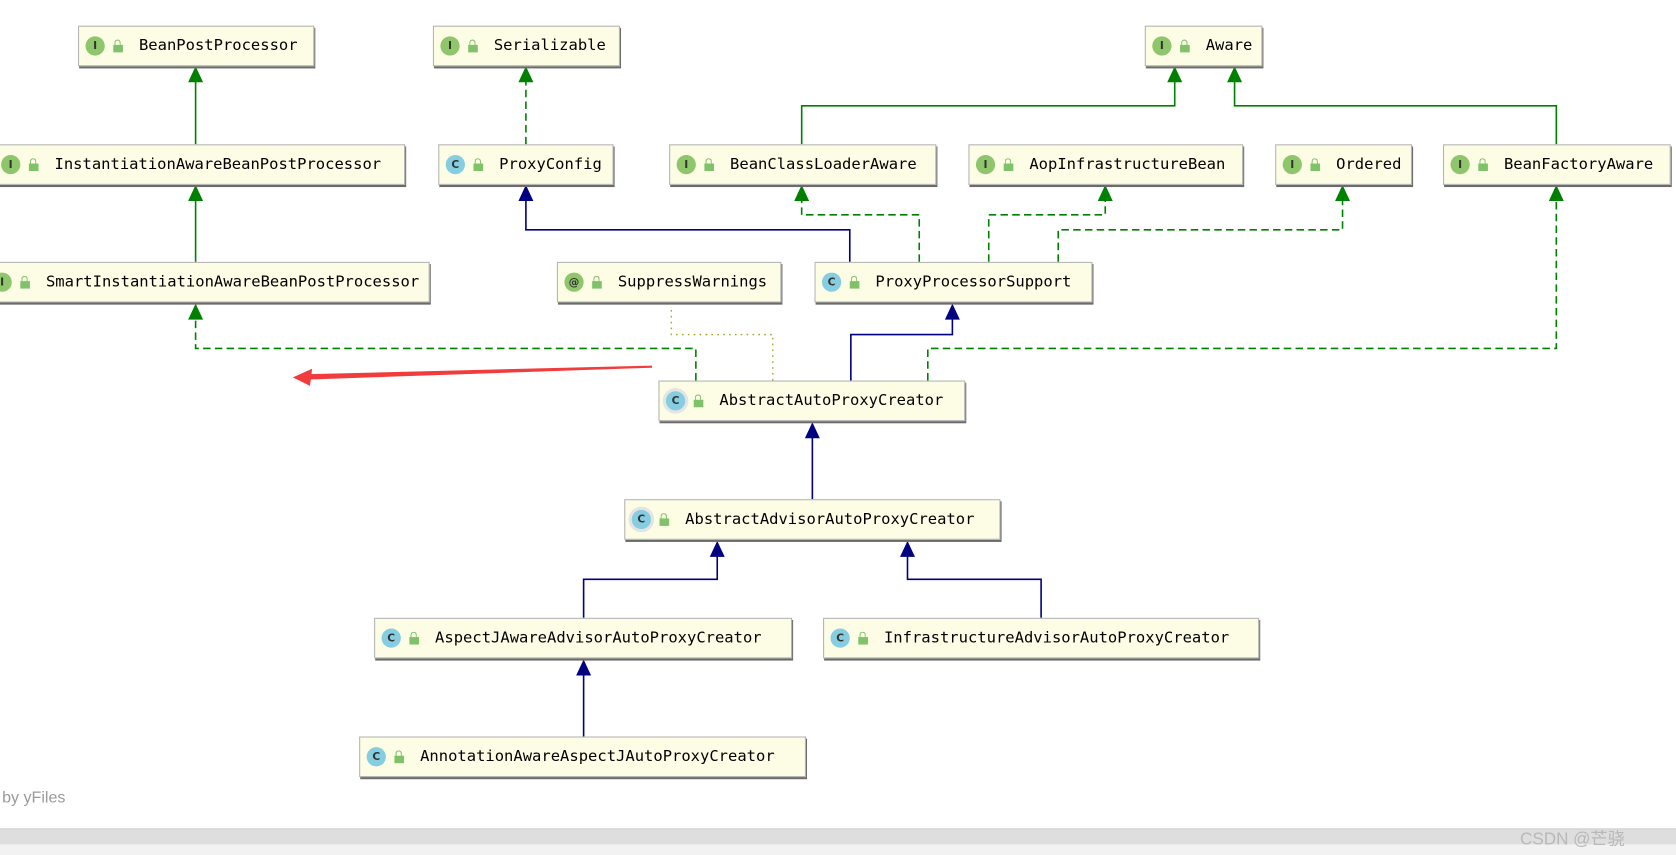 Image resolution: width=1676 pixels, height=855 pixels. What do you see at coordinates (442, 342) in the screenshot?
I see `edge-aapc-to-siabpp` at bounding box center [442, 342].